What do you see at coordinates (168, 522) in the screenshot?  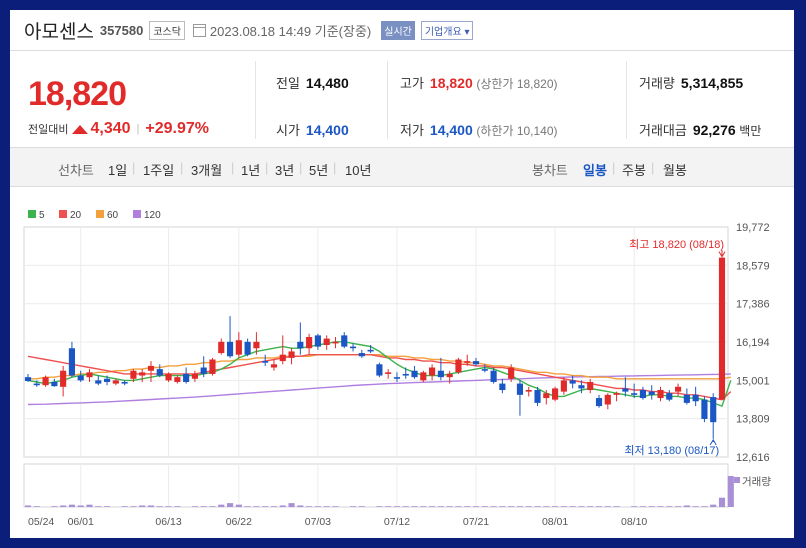 I see `x-tick-label: 06/13` at bounding box center [168, 522].